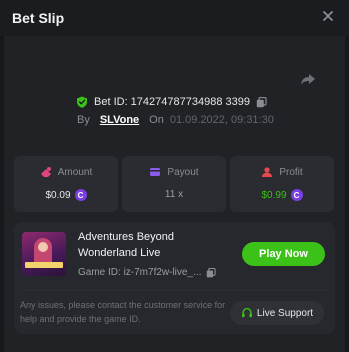 This screenshot has width=349, height=352. Describe the element at coordinates (143, 245) in the screenshot. I see `game-title: Adventures Beyond Wonderland Live` at that location.